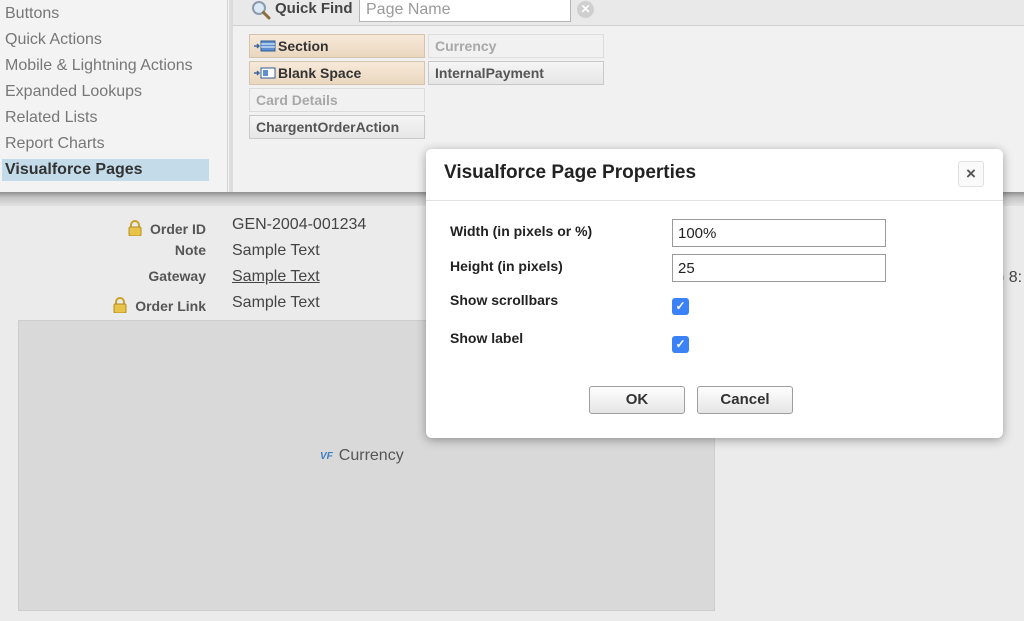 The image size is (1024, 621). What do you see at coordinates (779, 268) in the screenshot?
I see `height-input` at bounding box center [779, 268].